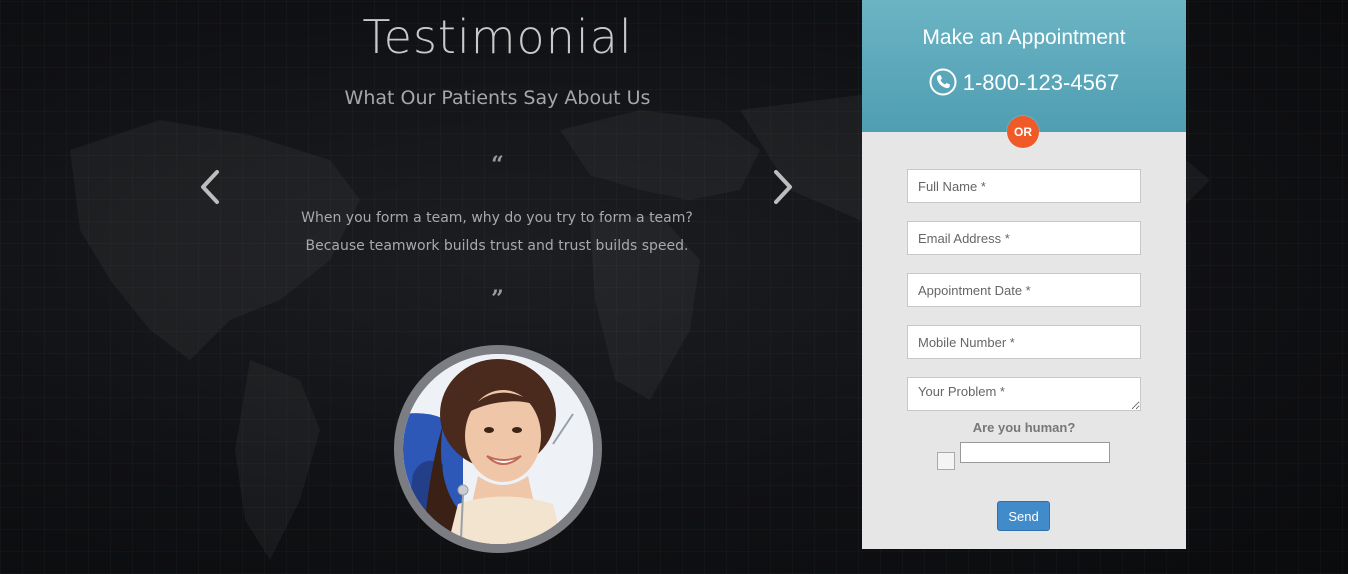 Image resolution: width=1348 pixels, height=574 pixels. What do you see at coordinates (497, 165) in the screenshot?
I see `quote-open-icon: “` at bounding box center [497, 165].